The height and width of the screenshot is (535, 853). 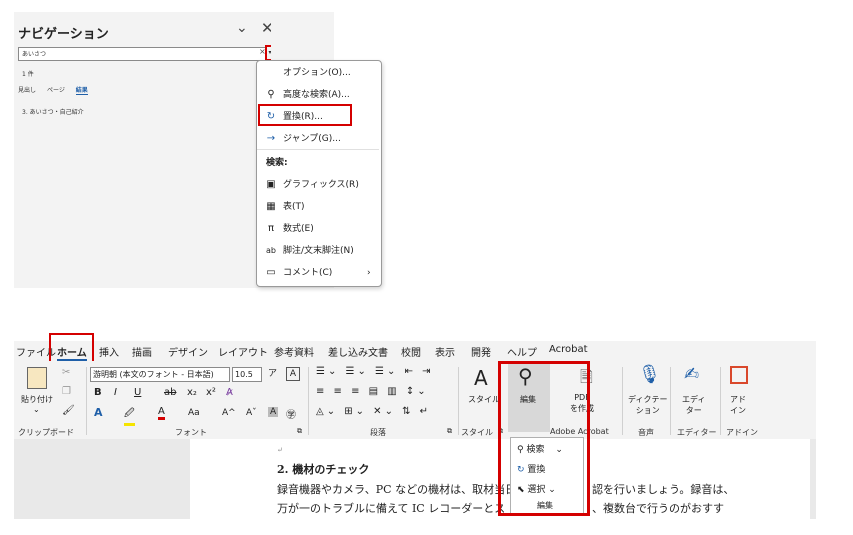 What do you see at coordinates (251, 413) in the screenshot?
I see `shrink-font-button: Aˇ` at bounding box center [251, 413].